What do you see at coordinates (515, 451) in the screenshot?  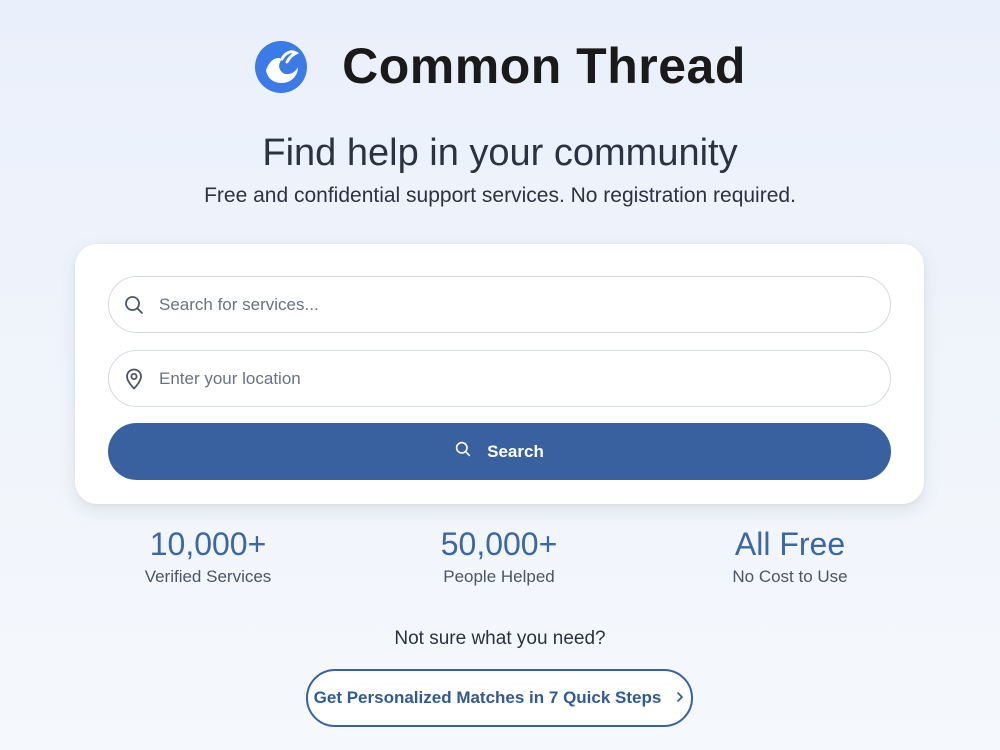 I see `search-button-label: Search` at bounding box center [515, 451].